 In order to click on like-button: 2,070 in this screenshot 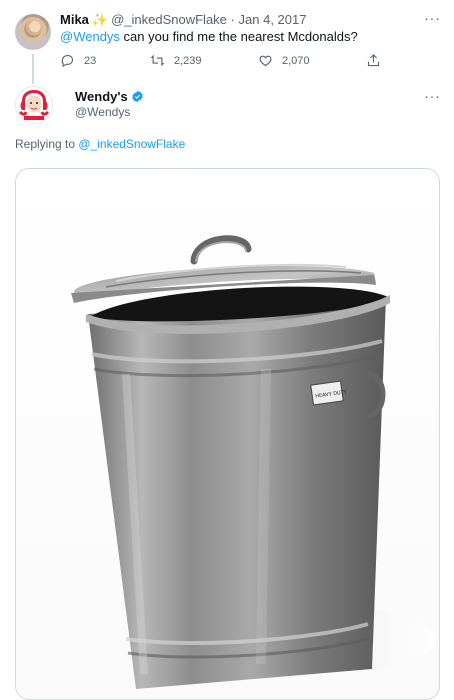, I will do `click(284, 60)`.